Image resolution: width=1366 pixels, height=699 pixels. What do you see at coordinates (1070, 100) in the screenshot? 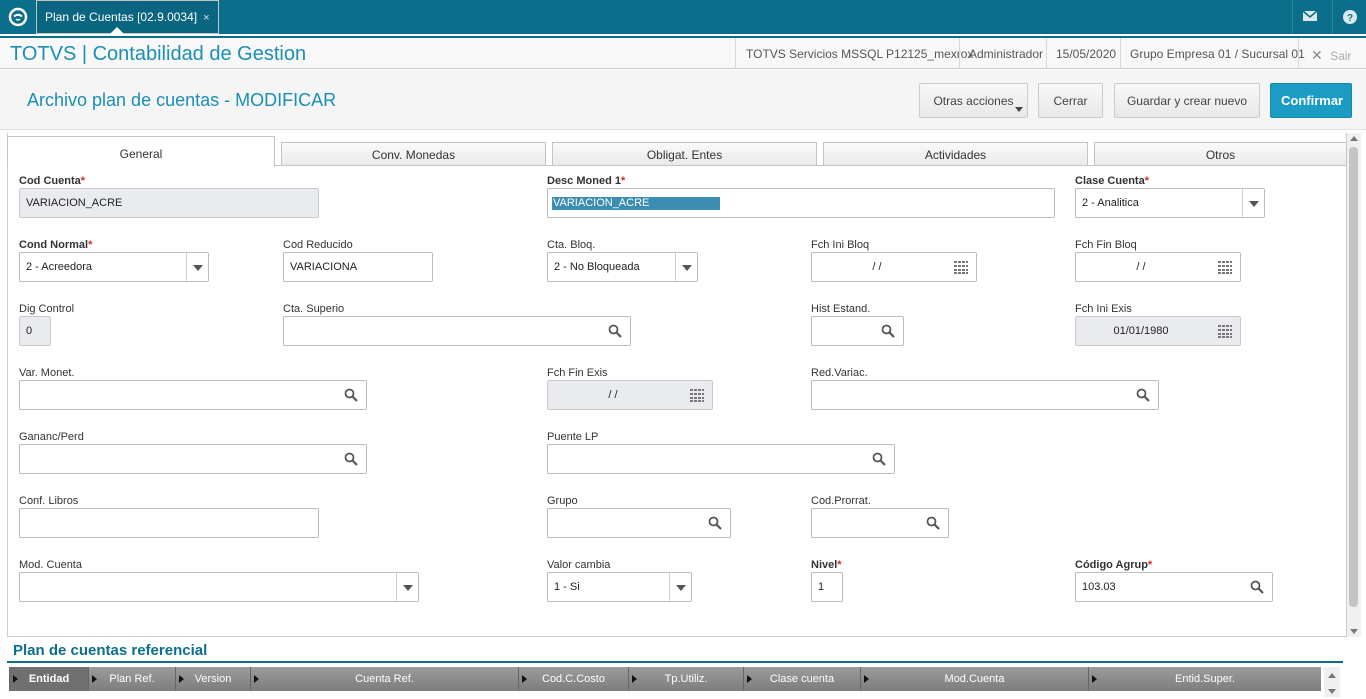
I see `close-button: Cerrar` at bounding box center [1070, 100].